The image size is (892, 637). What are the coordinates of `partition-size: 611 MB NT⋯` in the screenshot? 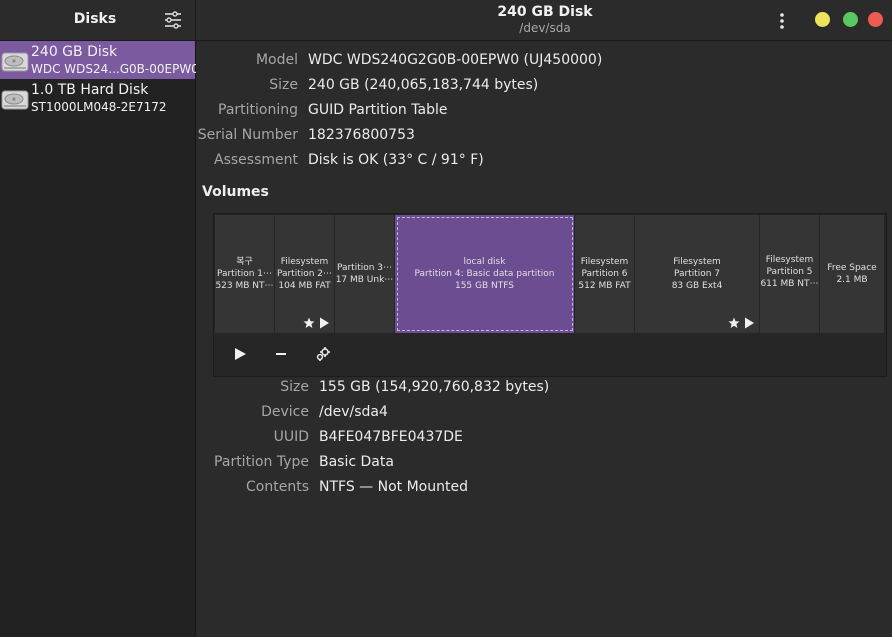 It's located at (789, 284).